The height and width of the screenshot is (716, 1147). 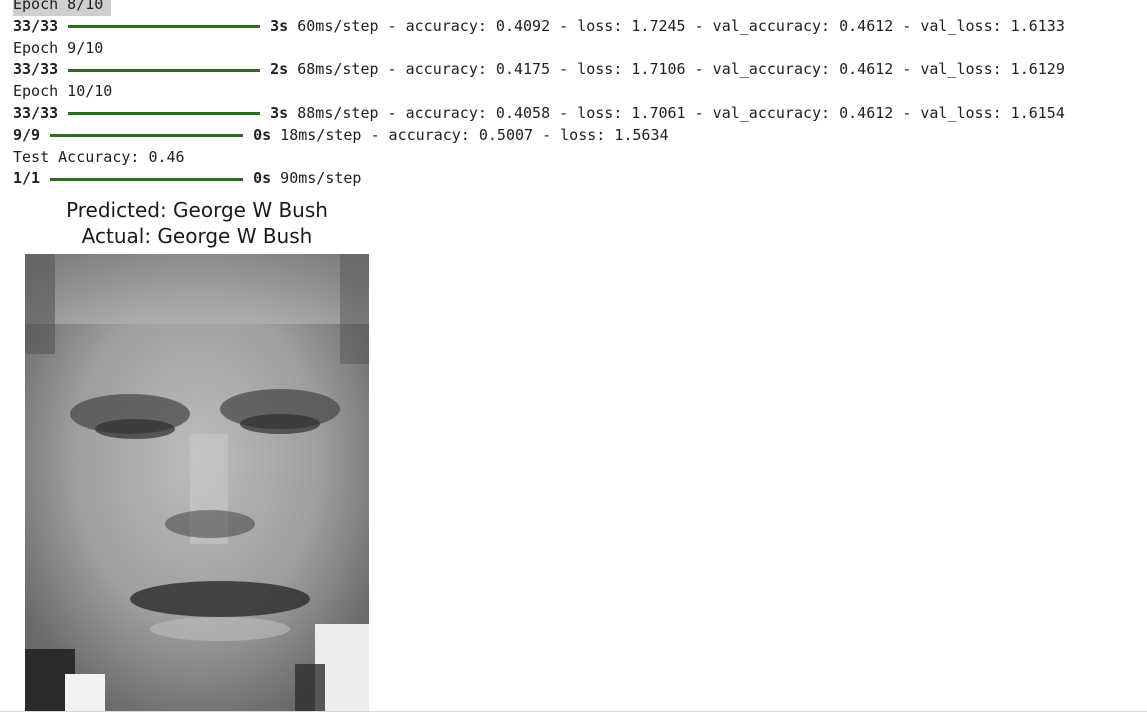 What do you see at coordinates (27, 178) in the screenshot?
I see `step-count: 1/1` at bounding box center [27, 178].